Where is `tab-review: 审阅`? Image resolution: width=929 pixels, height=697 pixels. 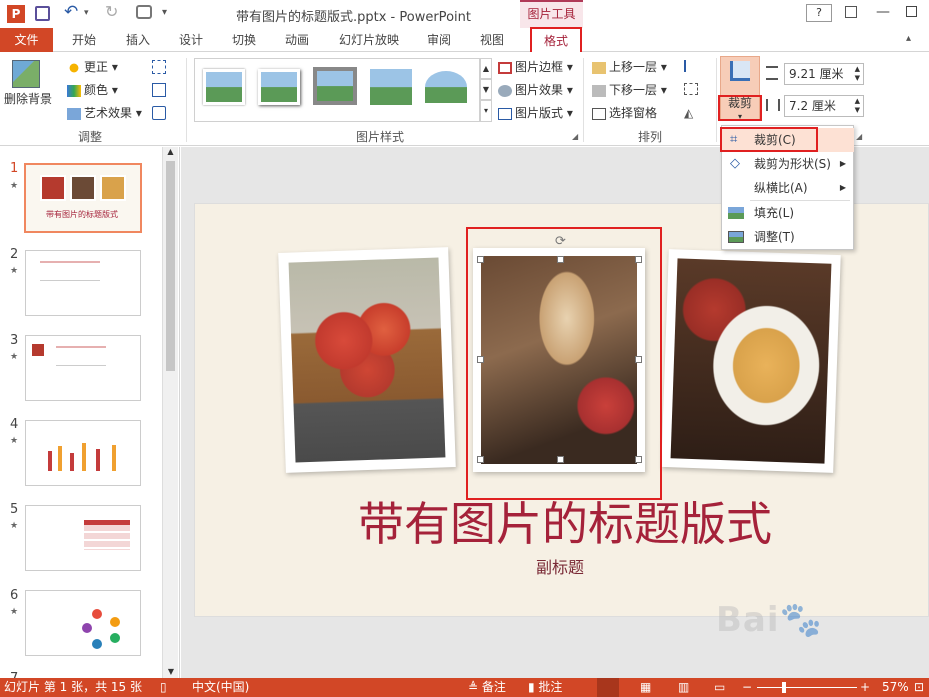
tab-review: 审阅 is located at coordinates (439, 40).